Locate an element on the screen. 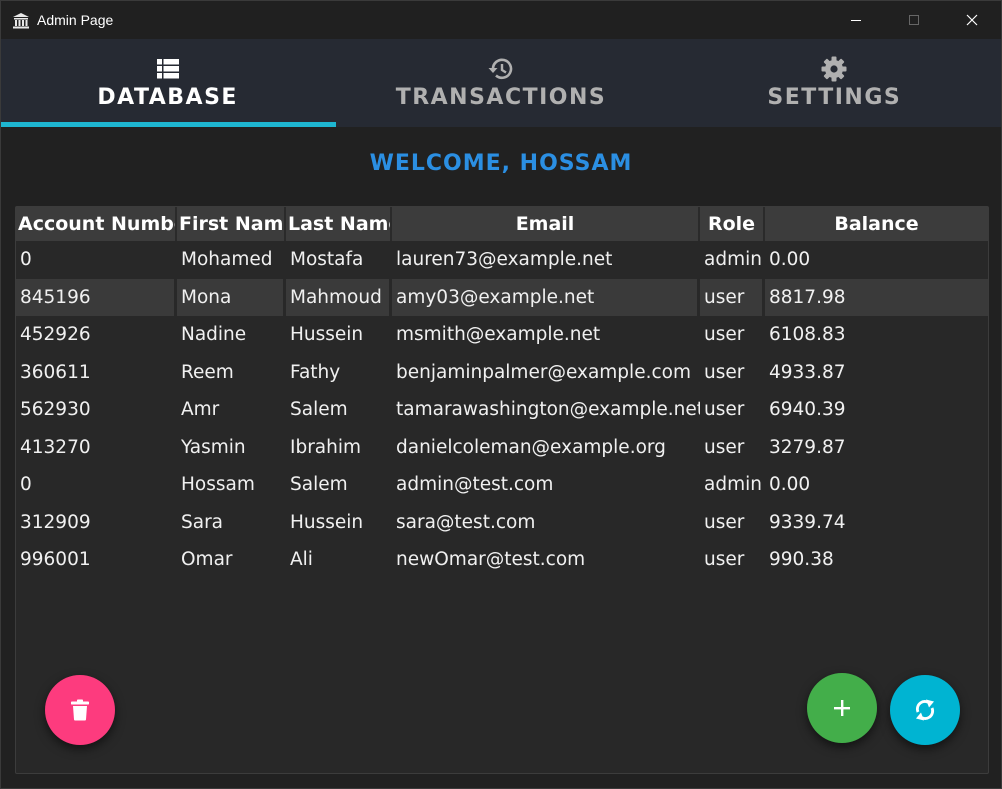 This screenshot has width=1002, height=789. plus-icon is located at coordinates (842, 708).